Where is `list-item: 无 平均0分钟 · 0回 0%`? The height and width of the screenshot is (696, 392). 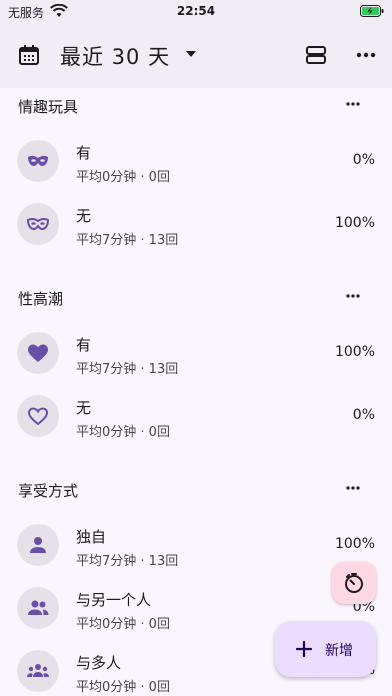
list-item: 无 平均0分钟 · 0回 0% is located at coordinates (196, 416).